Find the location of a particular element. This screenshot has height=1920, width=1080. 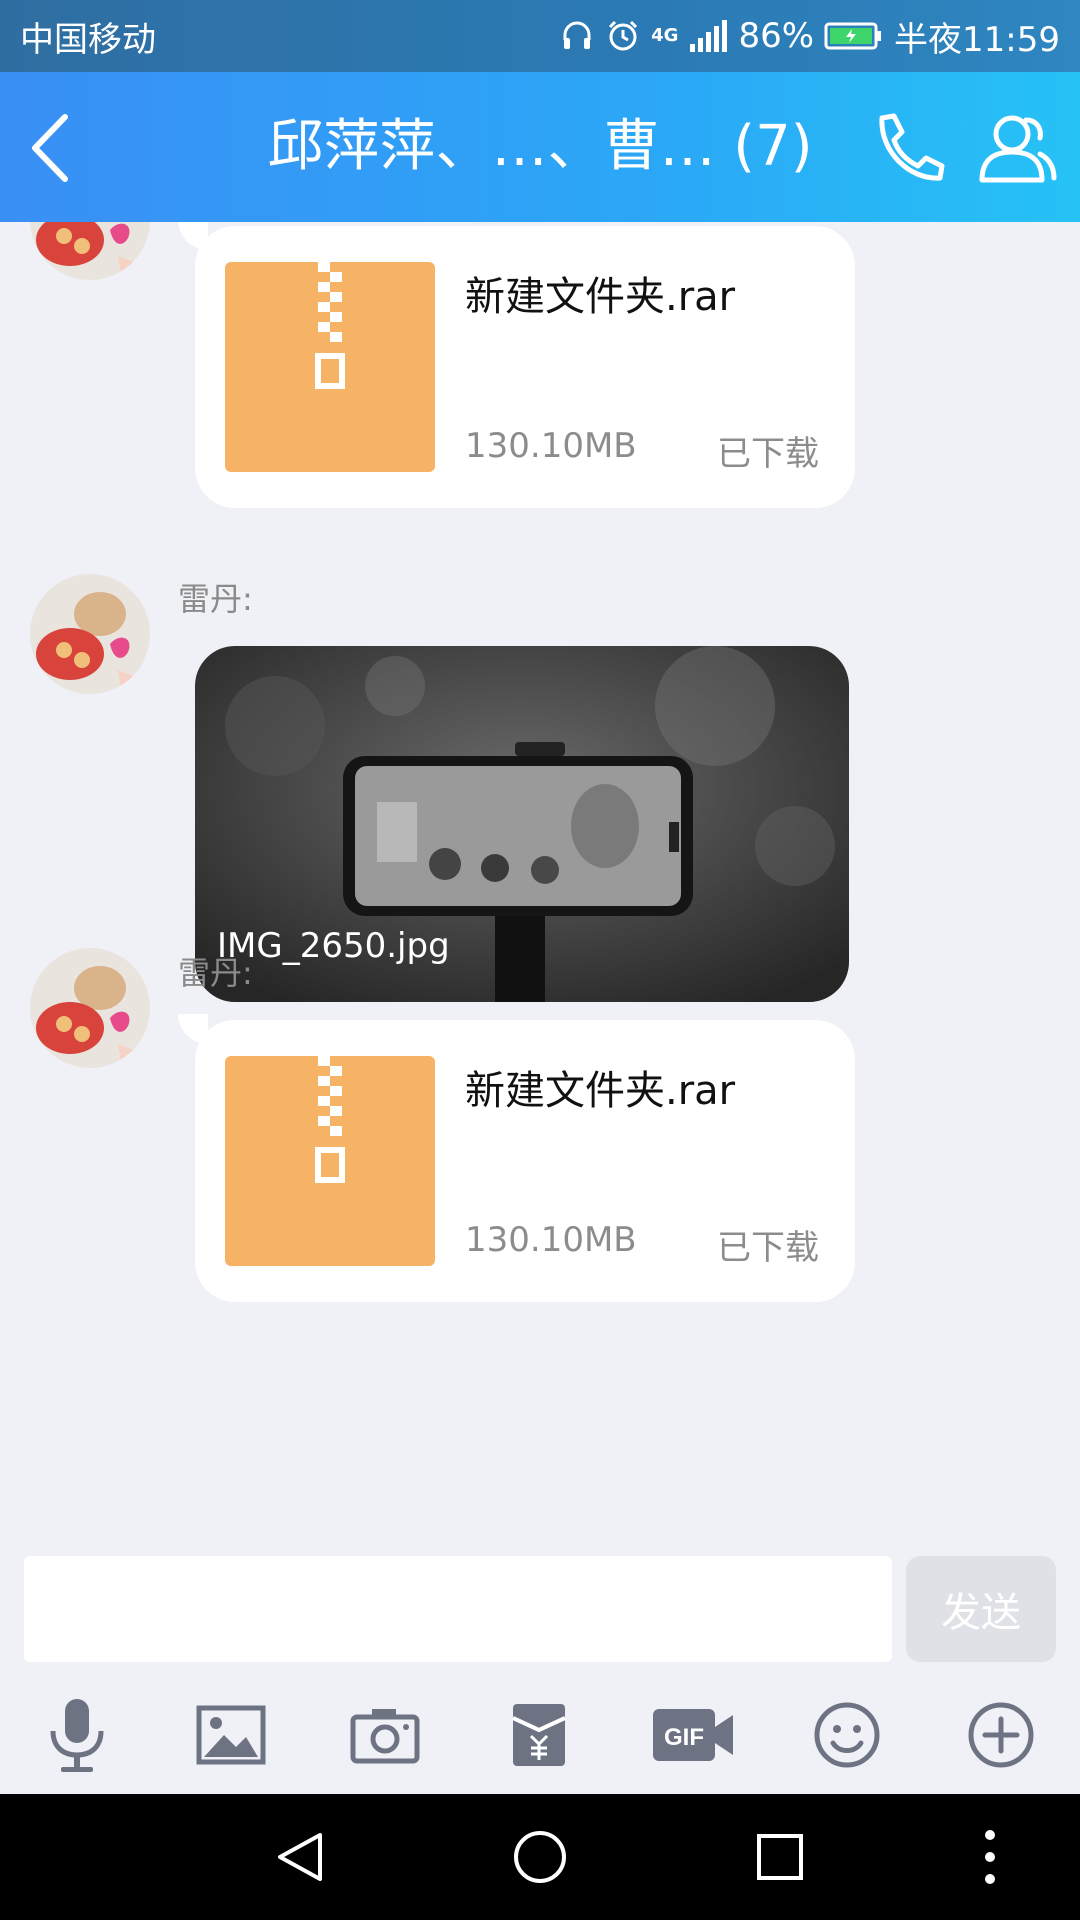

back-button is located at coordinates (49, 148).